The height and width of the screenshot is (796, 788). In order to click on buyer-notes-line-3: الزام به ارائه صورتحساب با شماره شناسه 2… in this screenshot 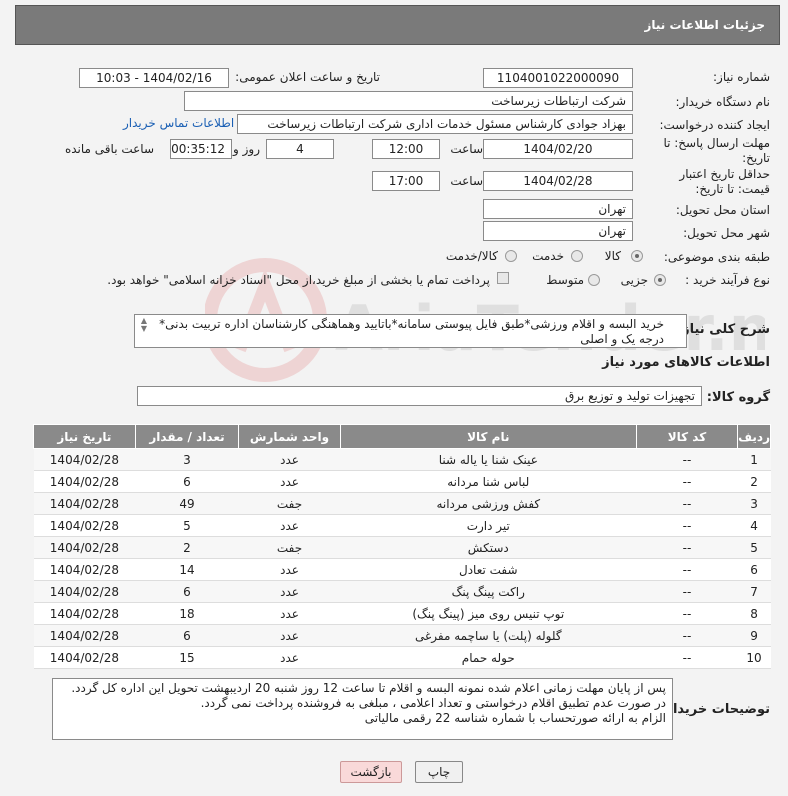, I will do `click(515, 718)`.